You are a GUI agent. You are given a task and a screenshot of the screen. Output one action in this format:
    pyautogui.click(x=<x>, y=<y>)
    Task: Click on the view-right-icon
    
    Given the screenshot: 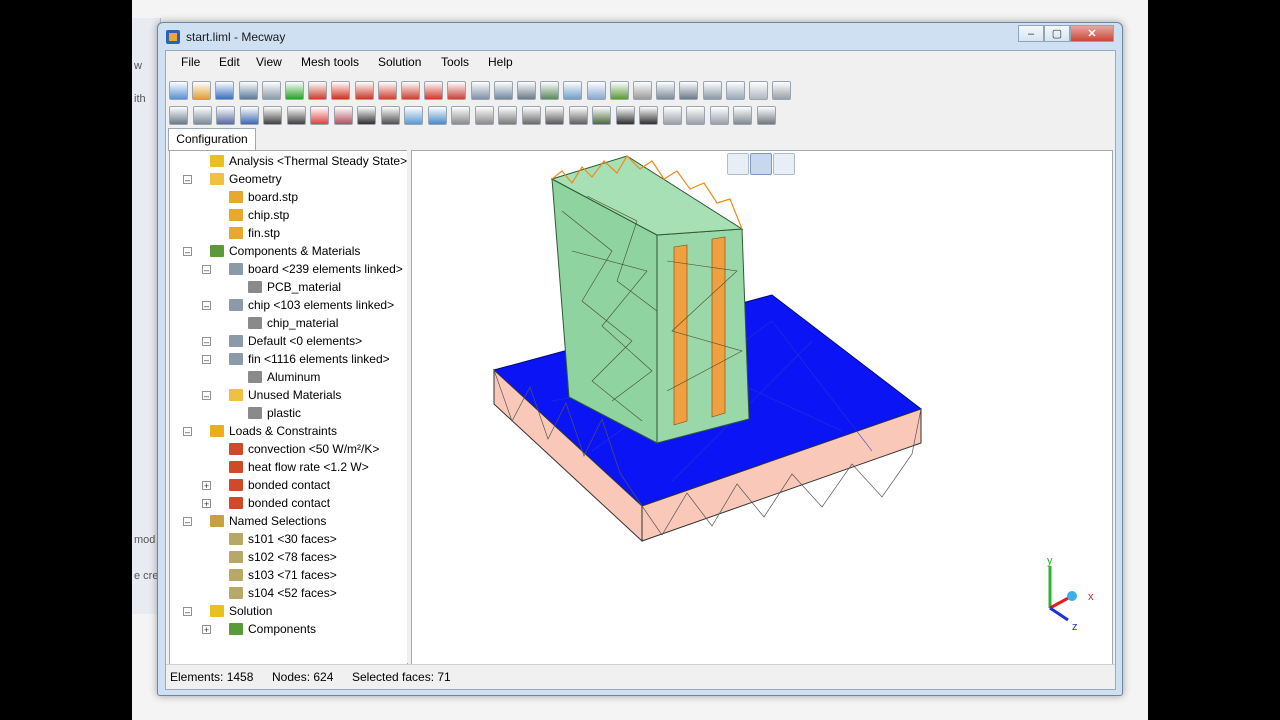 What is the action you would take?
    pyautogui.click(x=410, y=90)
    